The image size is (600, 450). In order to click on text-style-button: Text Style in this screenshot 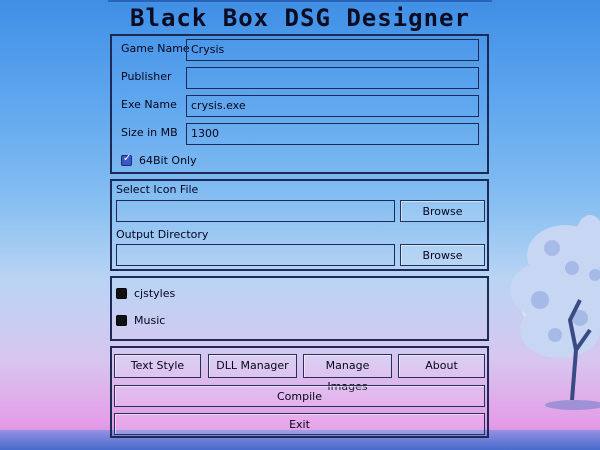, I will do `click(157, 366)`.